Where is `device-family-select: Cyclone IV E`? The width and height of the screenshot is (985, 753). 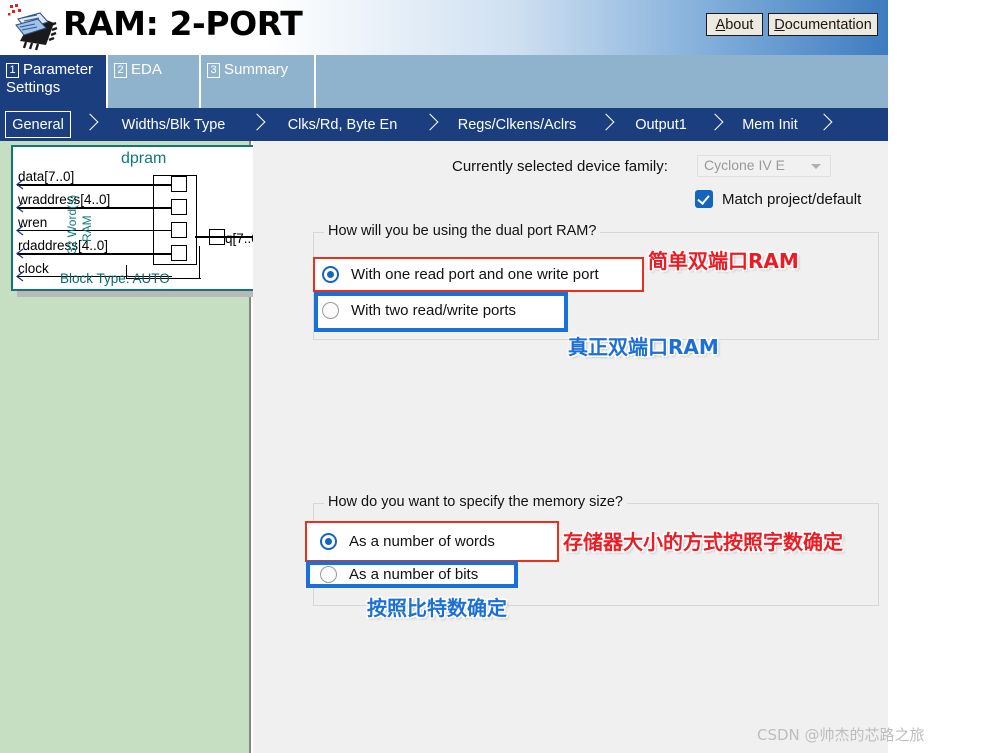
device-family-select: Cyclone IV E is located at coordinates (764, 166).